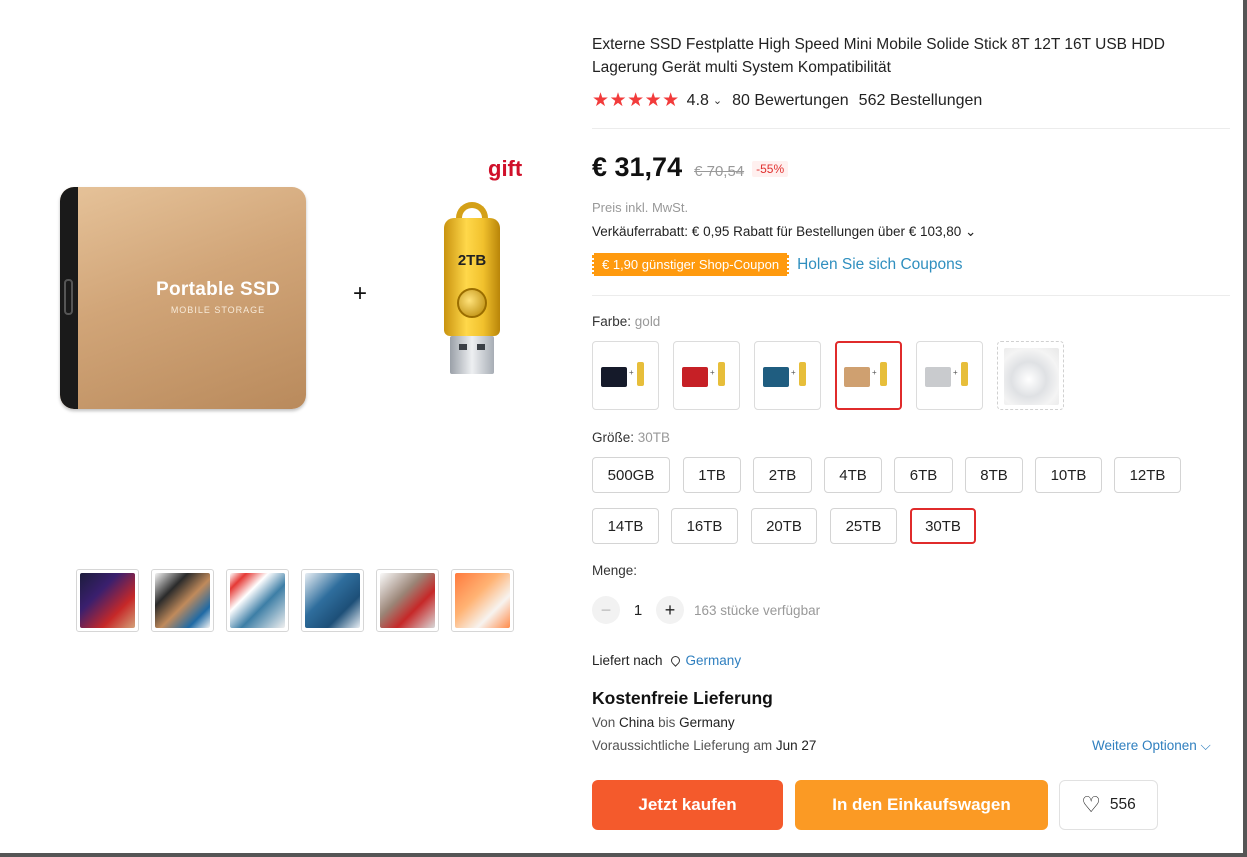 This screenshot has width=1247, height=857. Describe the element at coordinates (637, 167) in the screenshot. I see `current-price: € 31,74` at that location.